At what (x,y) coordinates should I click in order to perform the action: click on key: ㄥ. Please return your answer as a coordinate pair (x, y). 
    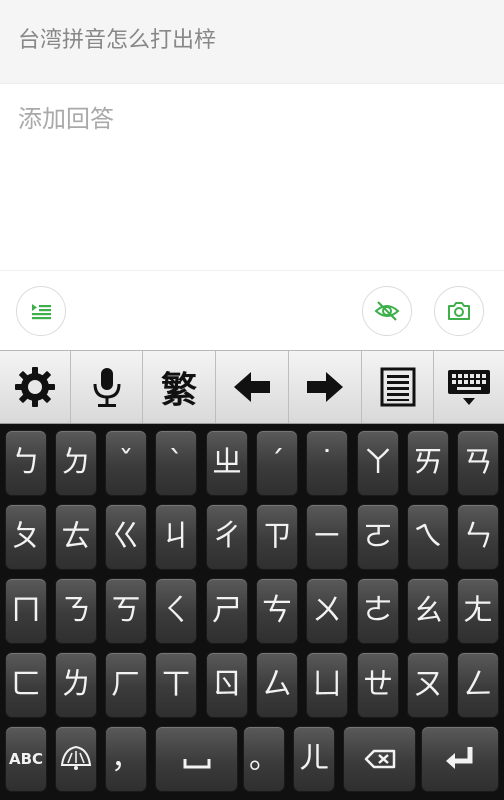
    Looking at the image, I should click on (478, 685).